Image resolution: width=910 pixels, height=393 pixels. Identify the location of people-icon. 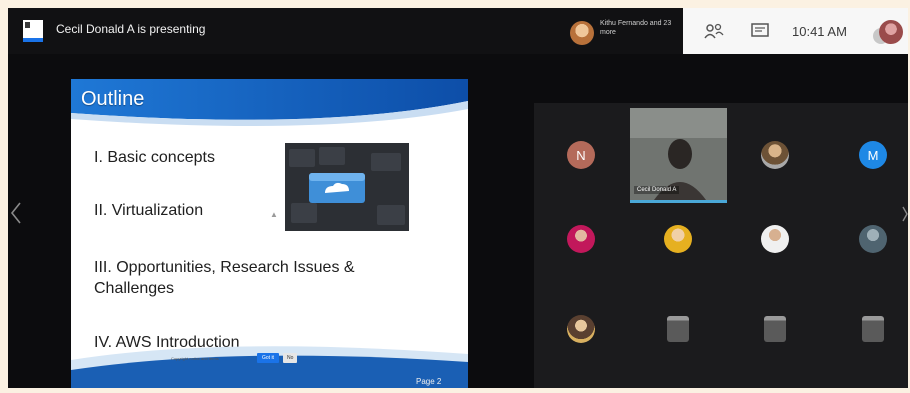
(714, 31).